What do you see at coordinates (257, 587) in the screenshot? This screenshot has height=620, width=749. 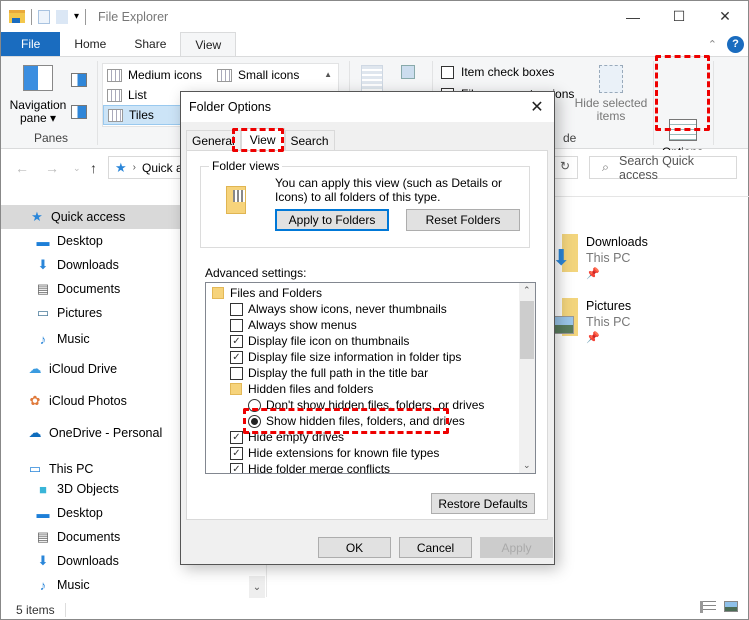 I see `sidebar-scroll-down: ⌄` at bounding box center [257, 587].